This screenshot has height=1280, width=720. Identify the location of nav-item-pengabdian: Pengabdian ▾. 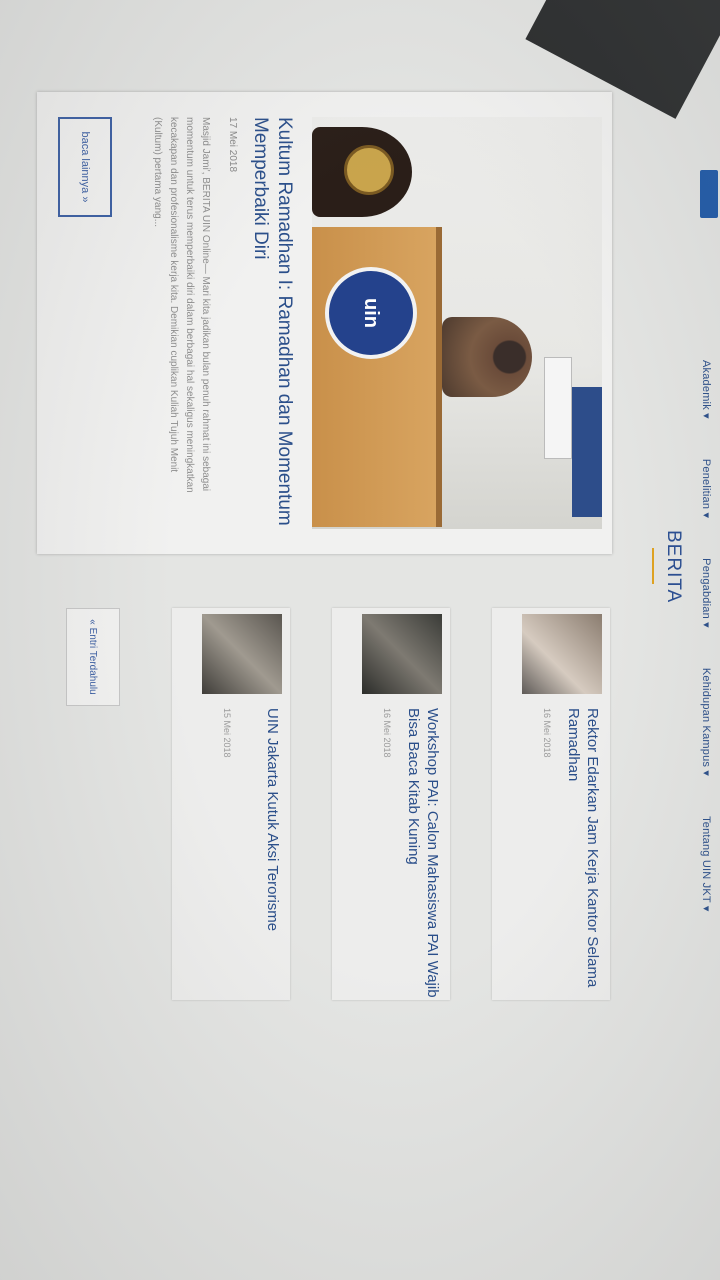
(707, 593).